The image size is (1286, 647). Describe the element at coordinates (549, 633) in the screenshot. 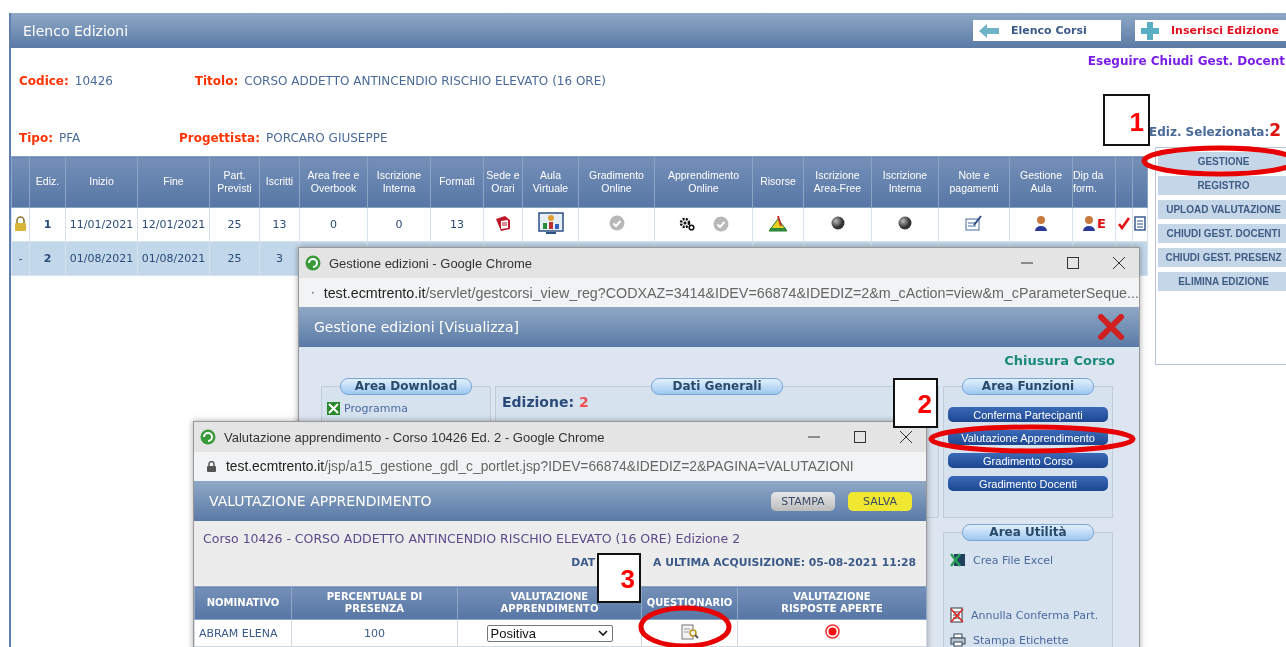

I see `select-field: Positiva` at that location.